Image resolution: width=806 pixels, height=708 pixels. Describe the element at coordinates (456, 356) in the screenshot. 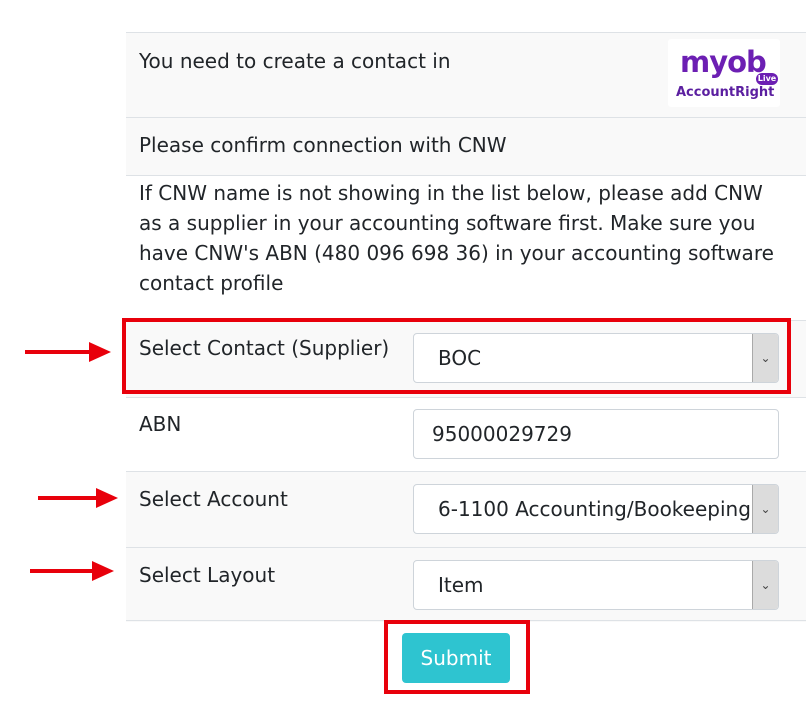

I see `contact-highlight-box` at that location.